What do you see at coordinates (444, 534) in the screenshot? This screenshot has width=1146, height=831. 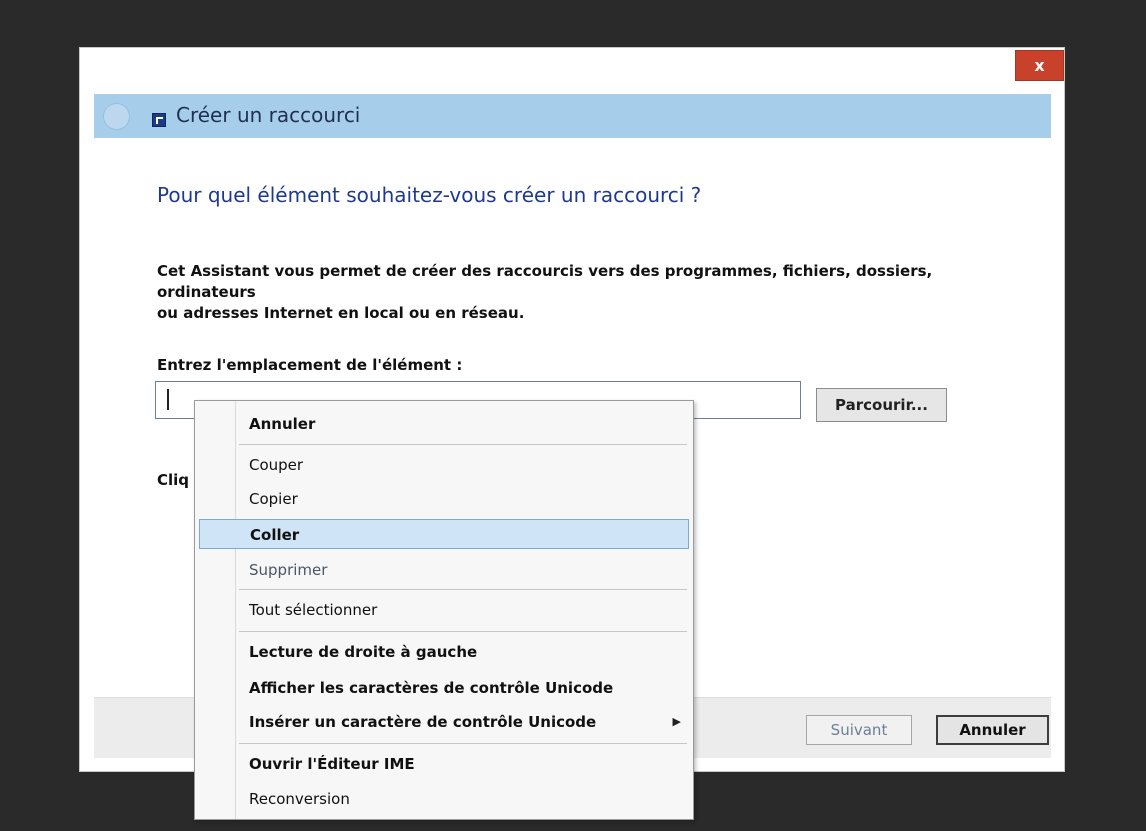 I see `menu-item-paste: Coller` at bounding box center [444, 534].